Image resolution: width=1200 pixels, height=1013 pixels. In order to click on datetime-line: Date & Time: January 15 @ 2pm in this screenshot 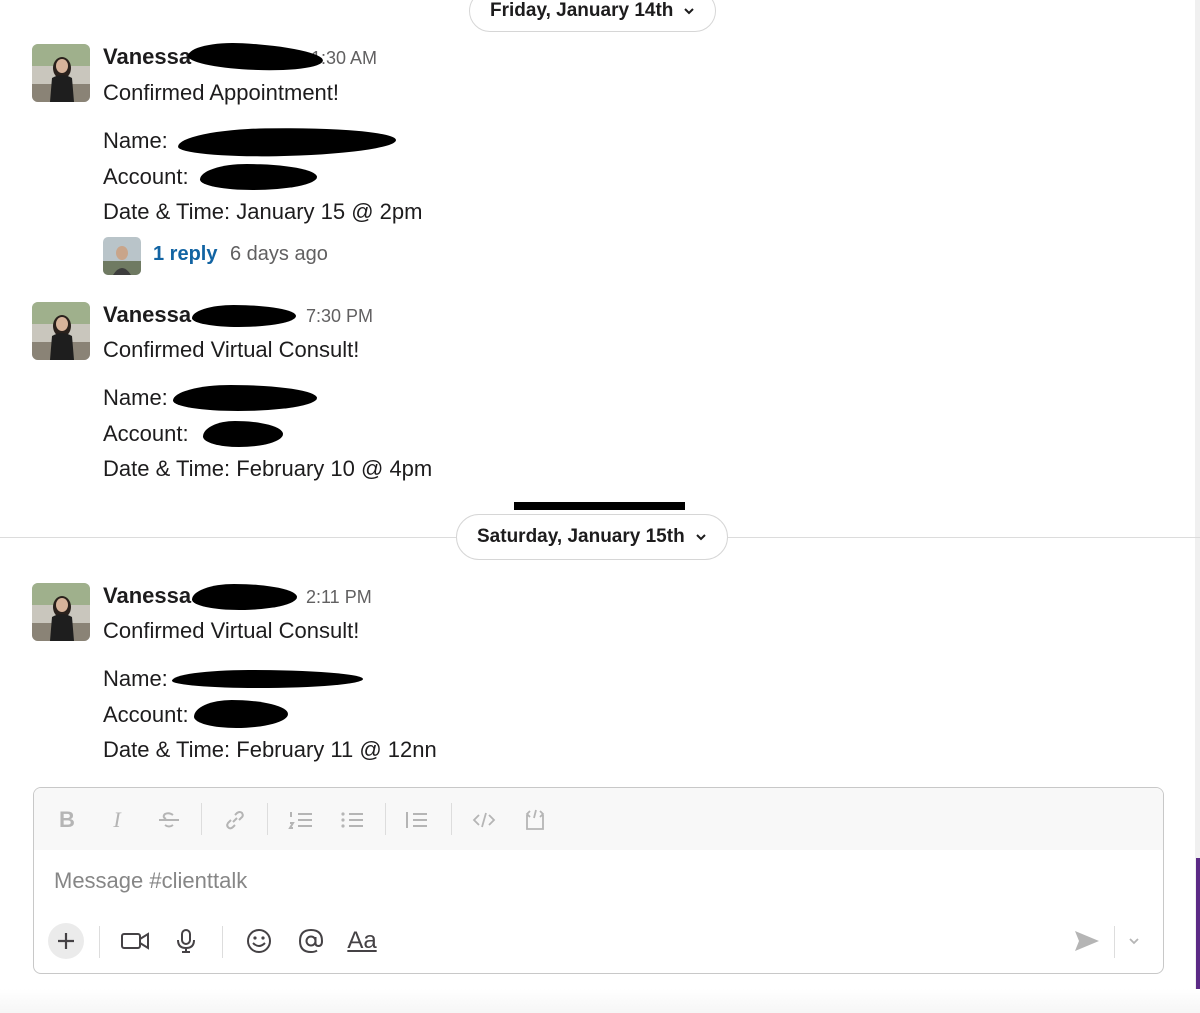, I will do `click(263, 211)`.